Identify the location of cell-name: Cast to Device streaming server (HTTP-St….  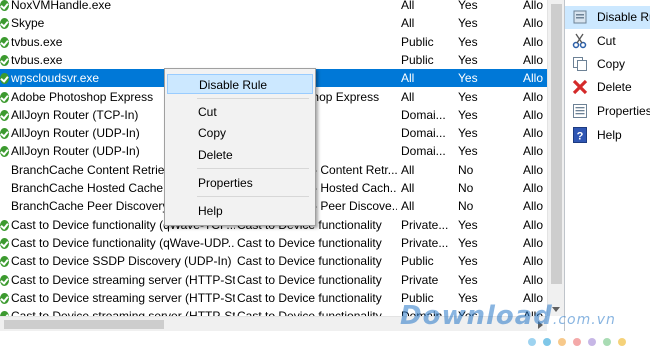
(123, 312).